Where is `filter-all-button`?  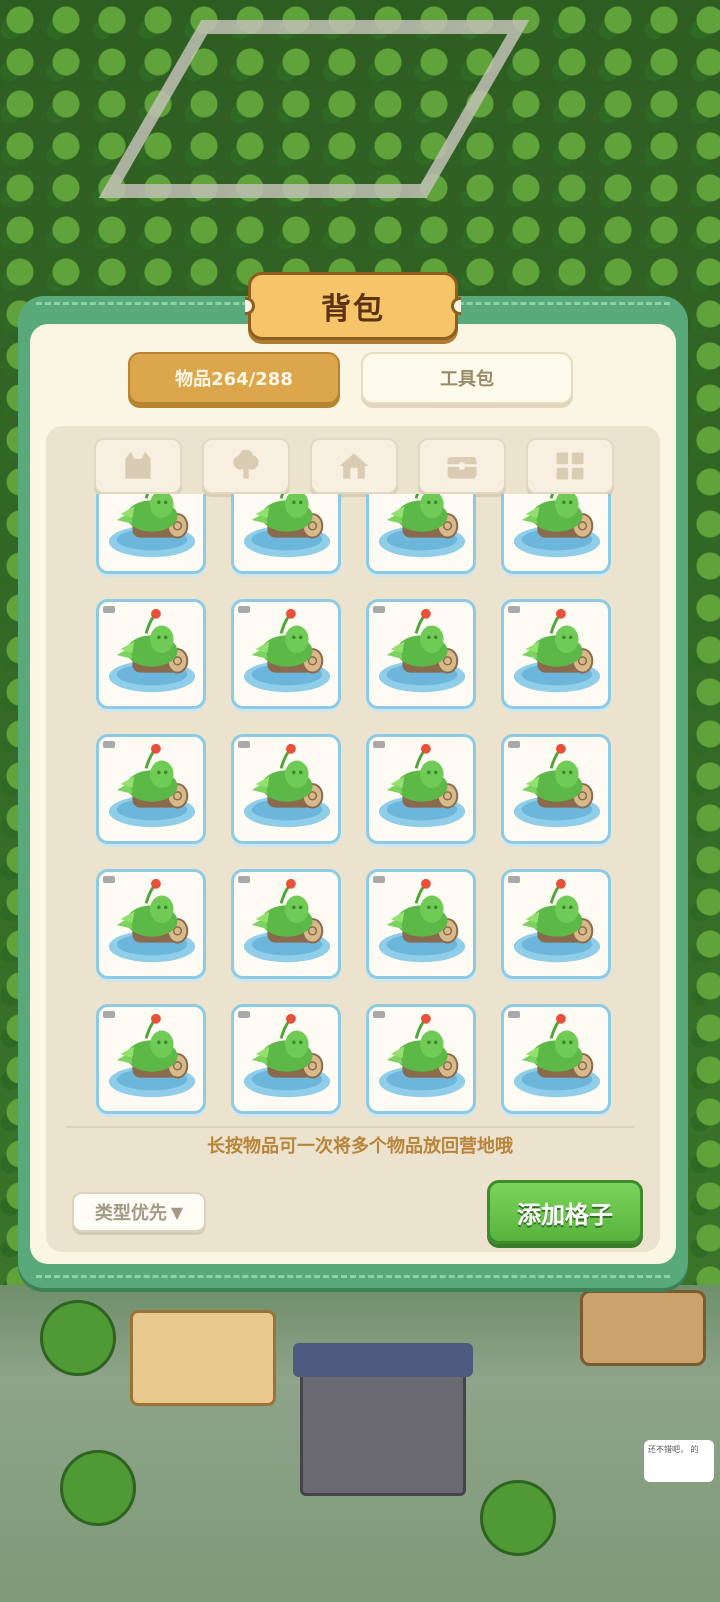 filter-all-button is located at coordinates (570, 466).